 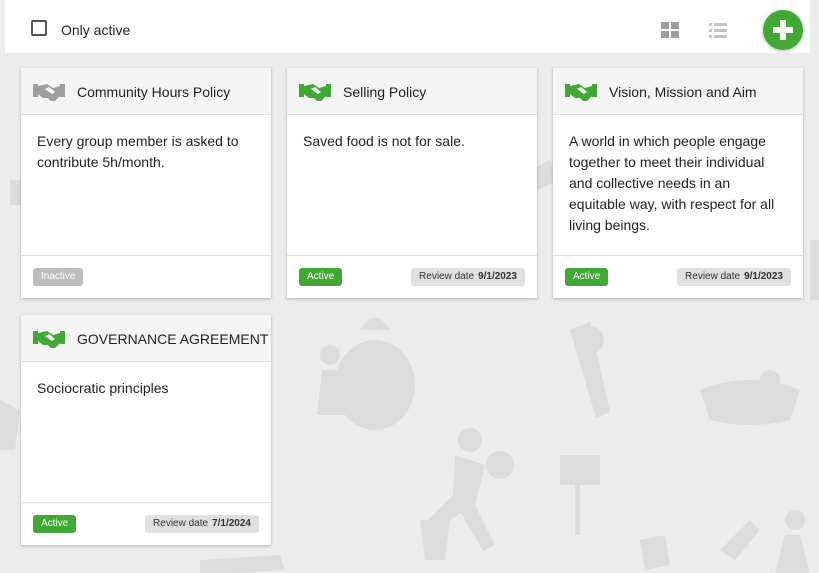 What do you see at coordinates (231, 523) in the screenshot?
I see `review-date-value: 7/1/2024` at bounding box center [231, 523].